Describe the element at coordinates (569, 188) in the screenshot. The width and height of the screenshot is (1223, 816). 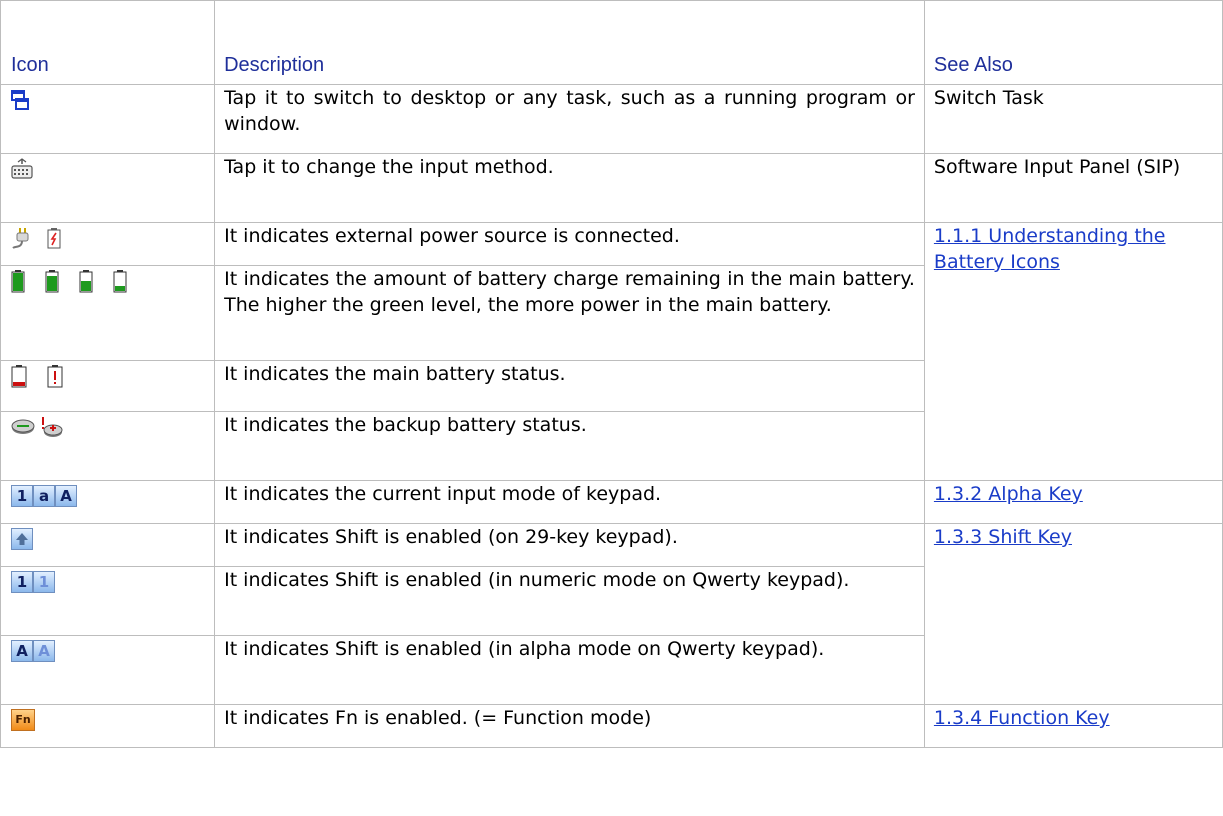
I see `row-description: Tap it to change the input method.` at that location.